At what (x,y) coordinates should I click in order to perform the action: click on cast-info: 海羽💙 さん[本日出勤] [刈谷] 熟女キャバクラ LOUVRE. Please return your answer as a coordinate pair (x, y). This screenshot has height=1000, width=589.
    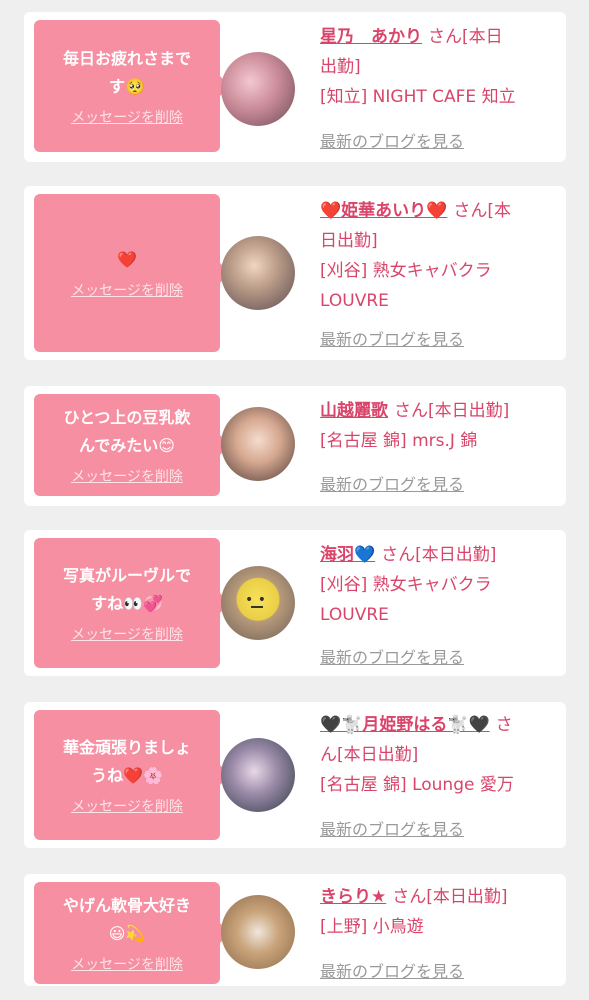
    Looking at the image, I should click on (438, 585).